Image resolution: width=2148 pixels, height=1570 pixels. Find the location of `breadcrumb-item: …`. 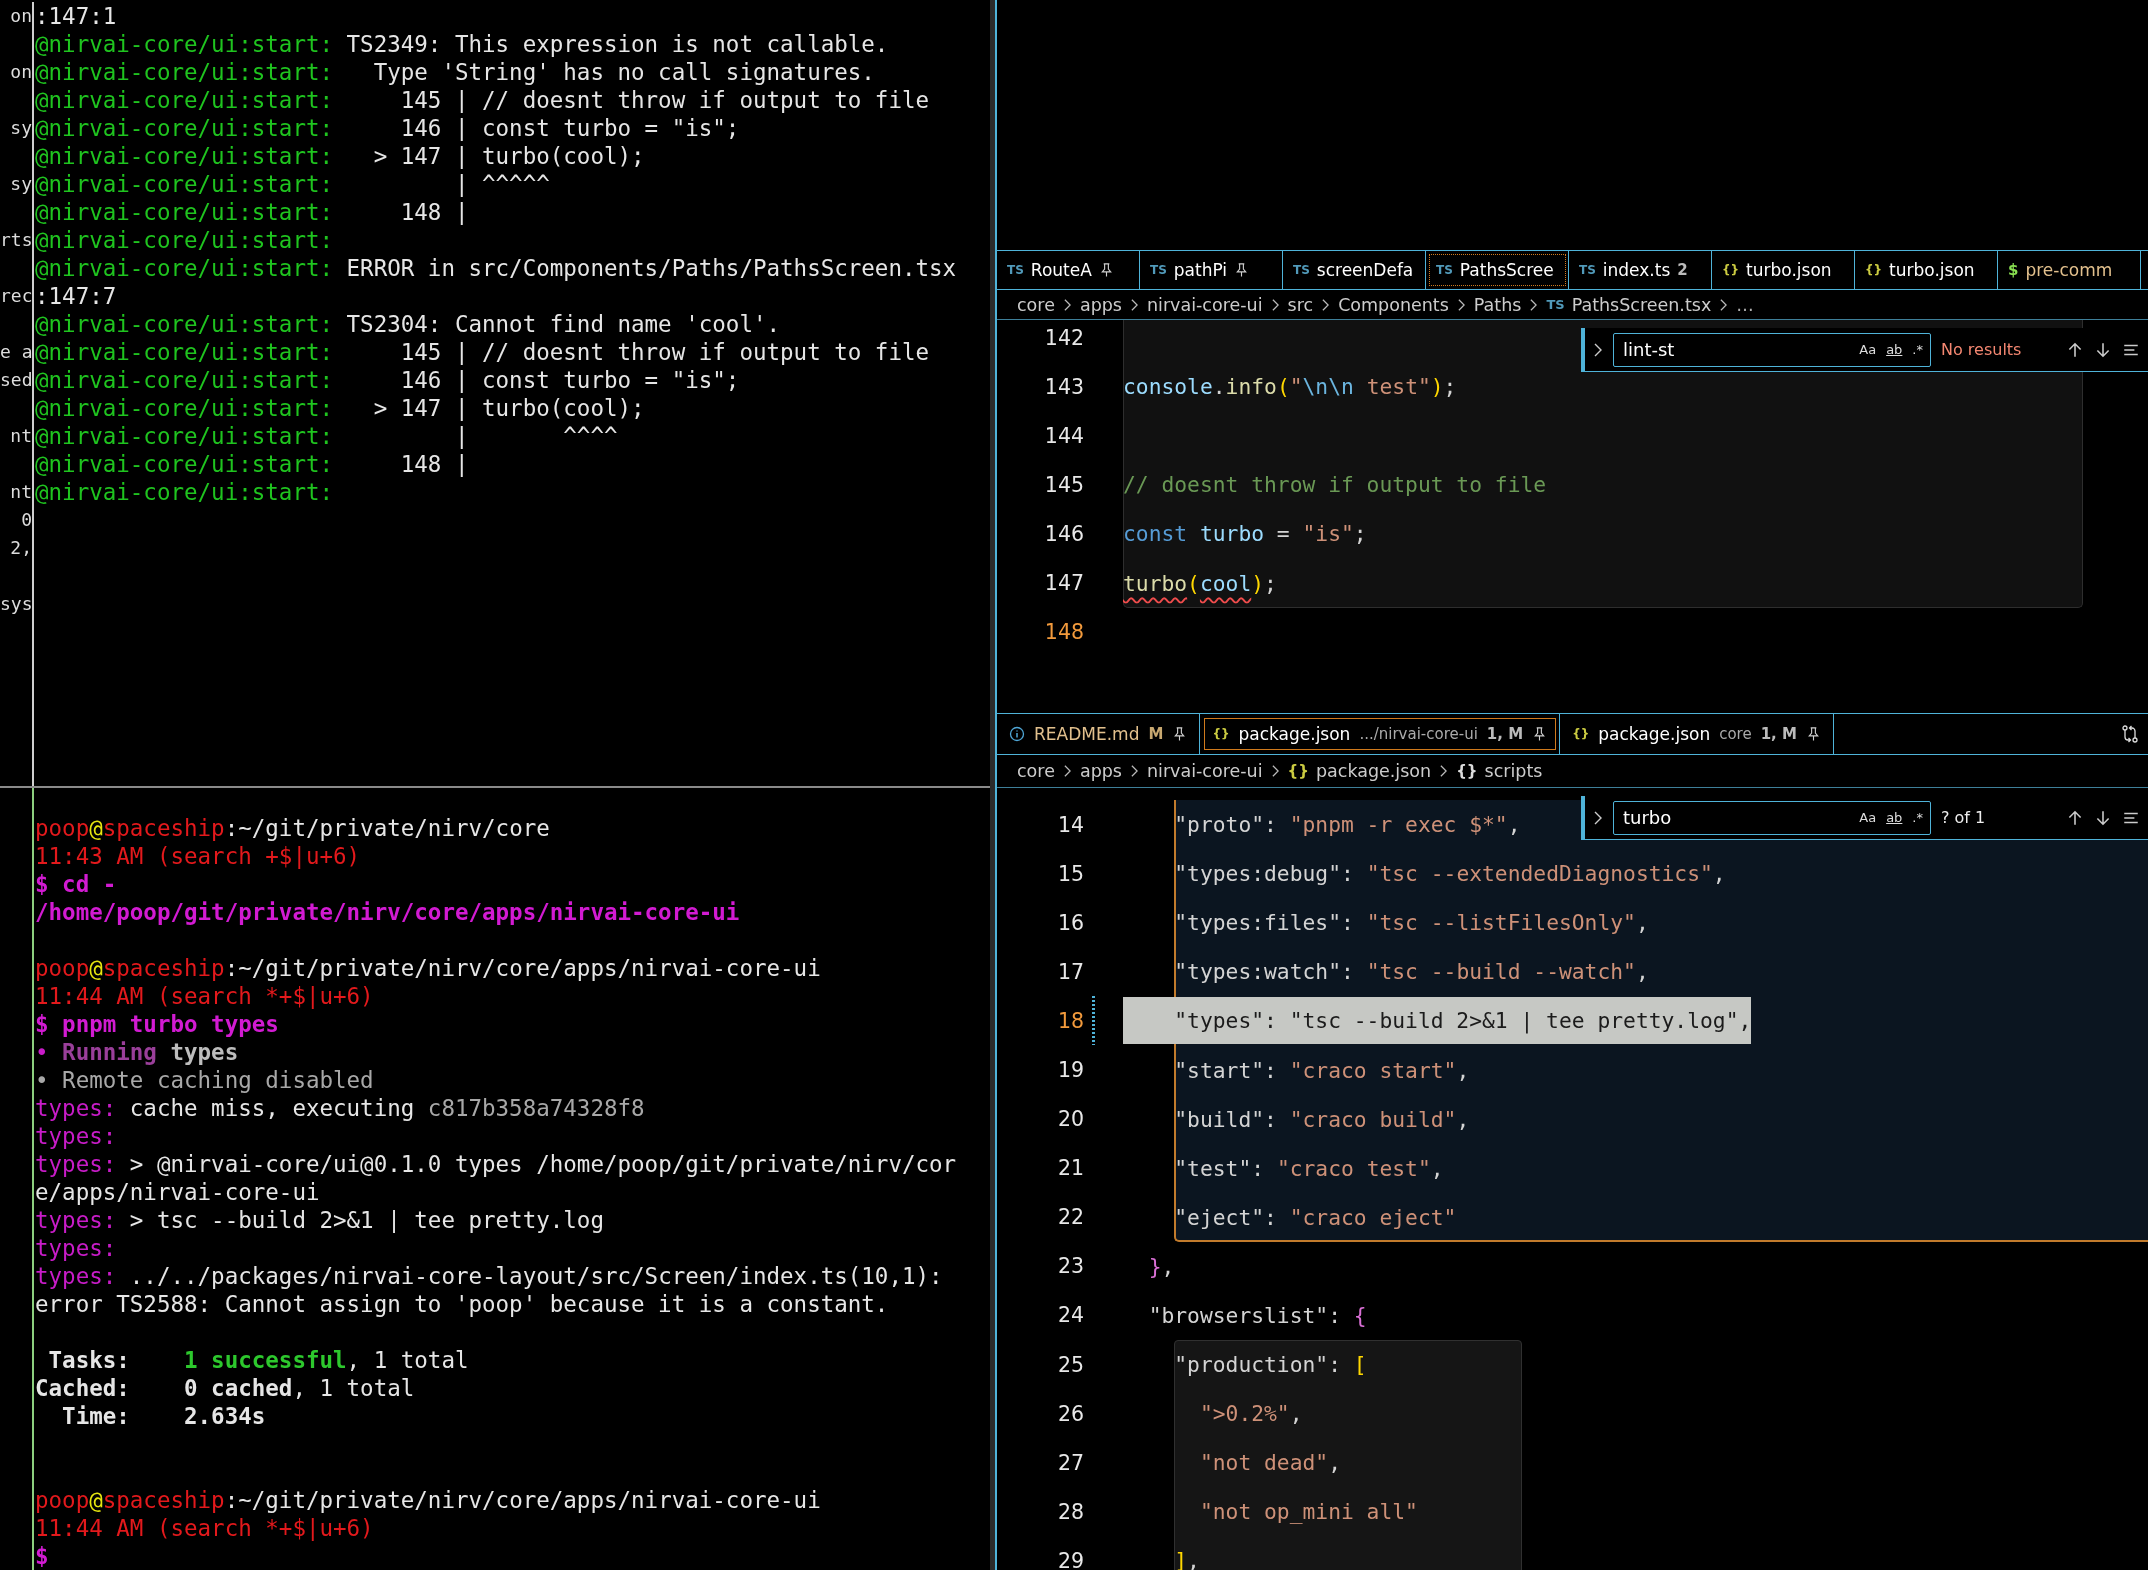

breadcrumb-item: … is located at coordinates (1745, 304).